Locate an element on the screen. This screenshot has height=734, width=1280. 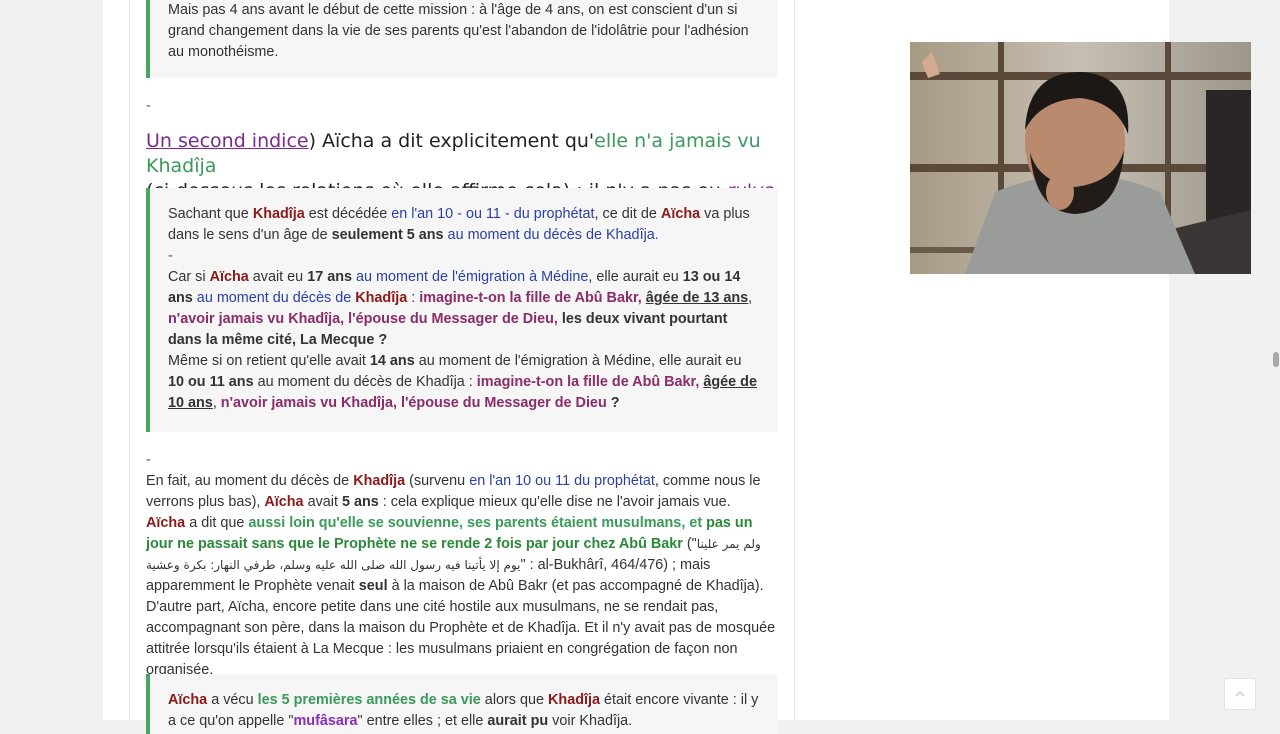
text: avait eu is located at coordinates (278, 277).